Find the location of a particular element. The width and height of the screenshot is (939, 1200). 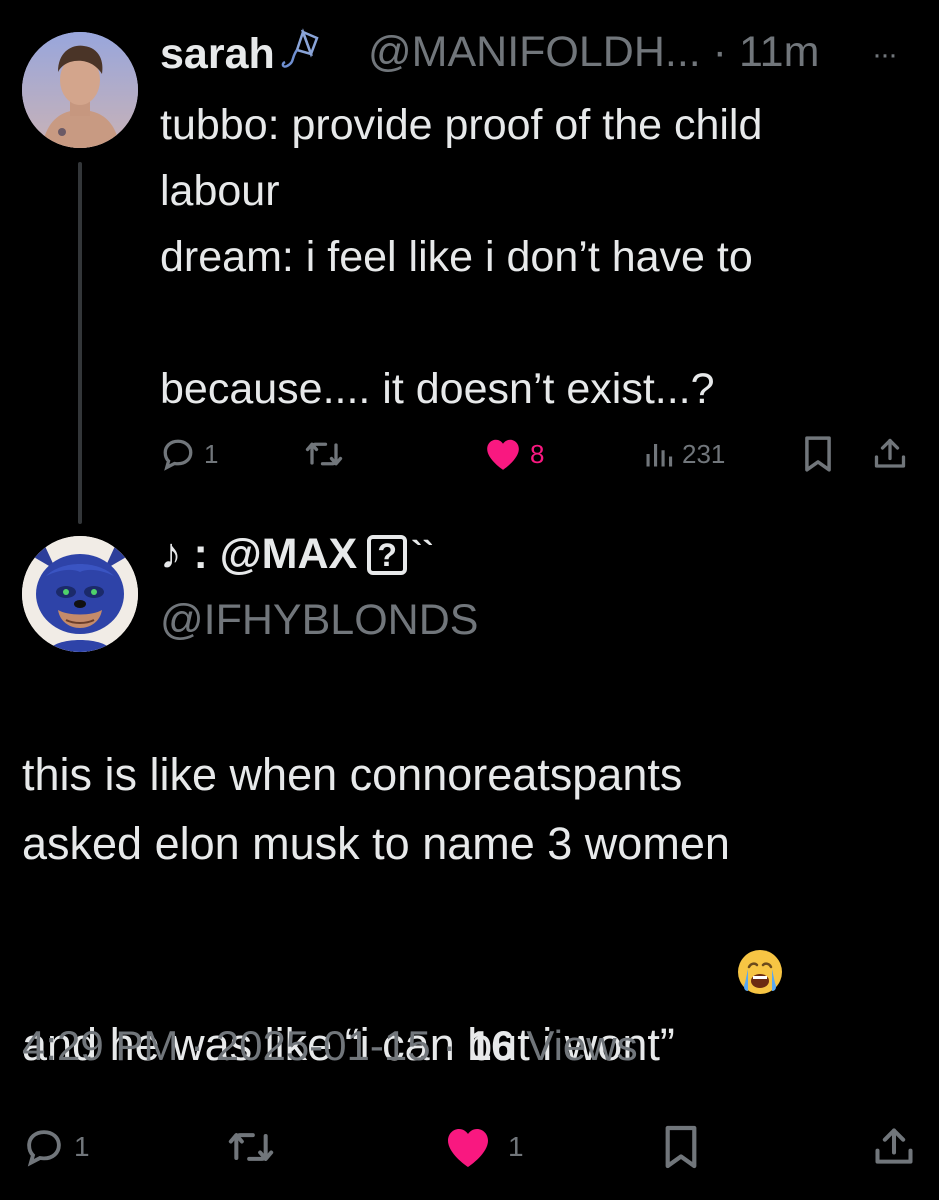

like-count: 1 is located at coordinates (516, 1146).